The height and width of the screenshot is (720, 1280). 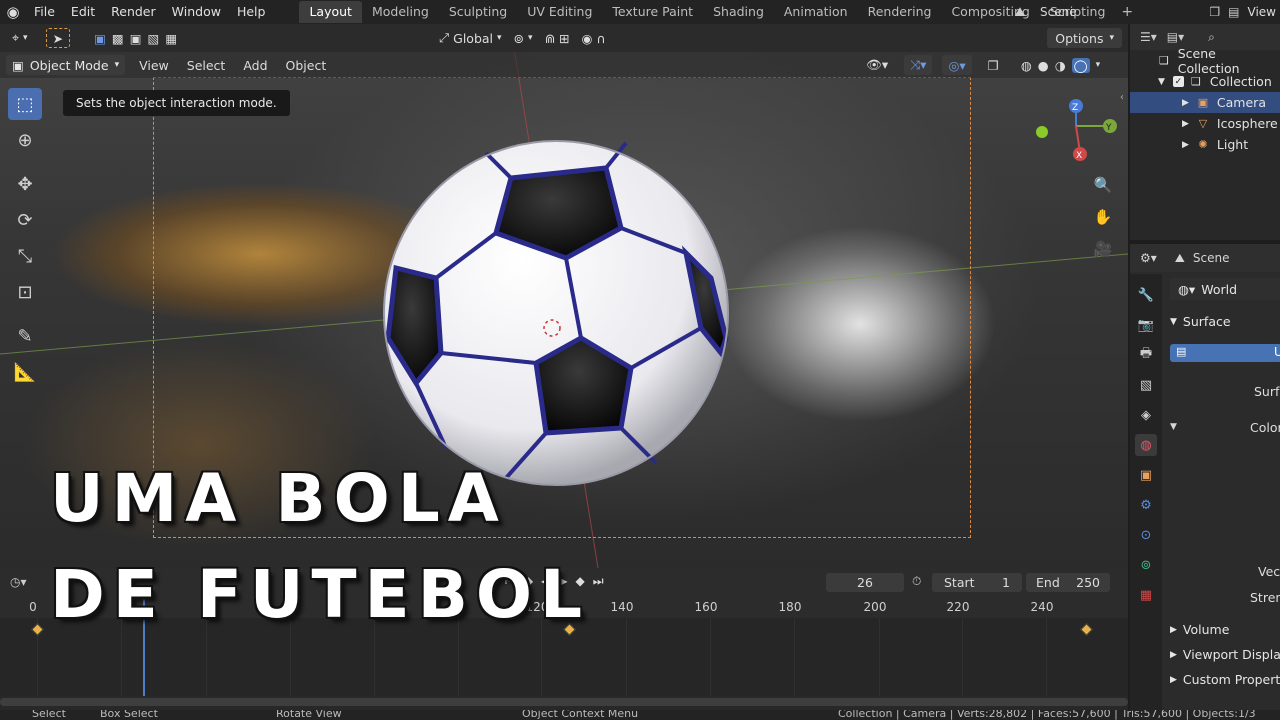 I want to click on proportional-edit-toggle: ◉ ∩, so click(x=594, y=38).